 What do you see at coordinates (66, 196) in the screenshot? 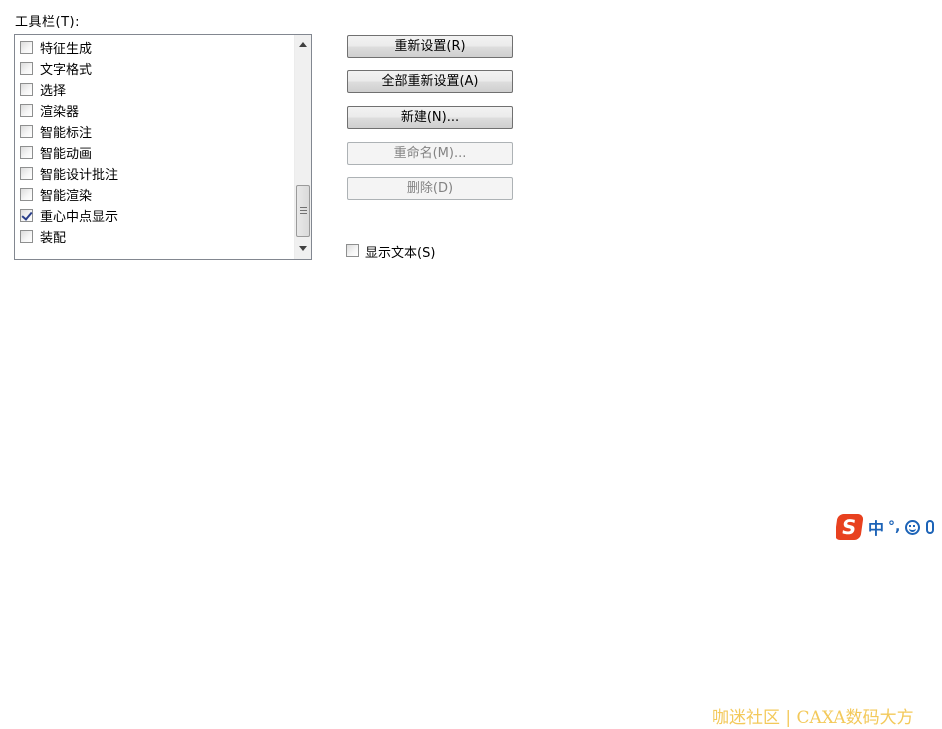
I see `list-item-label: 智能渲染` at bounding box center [66, 196].